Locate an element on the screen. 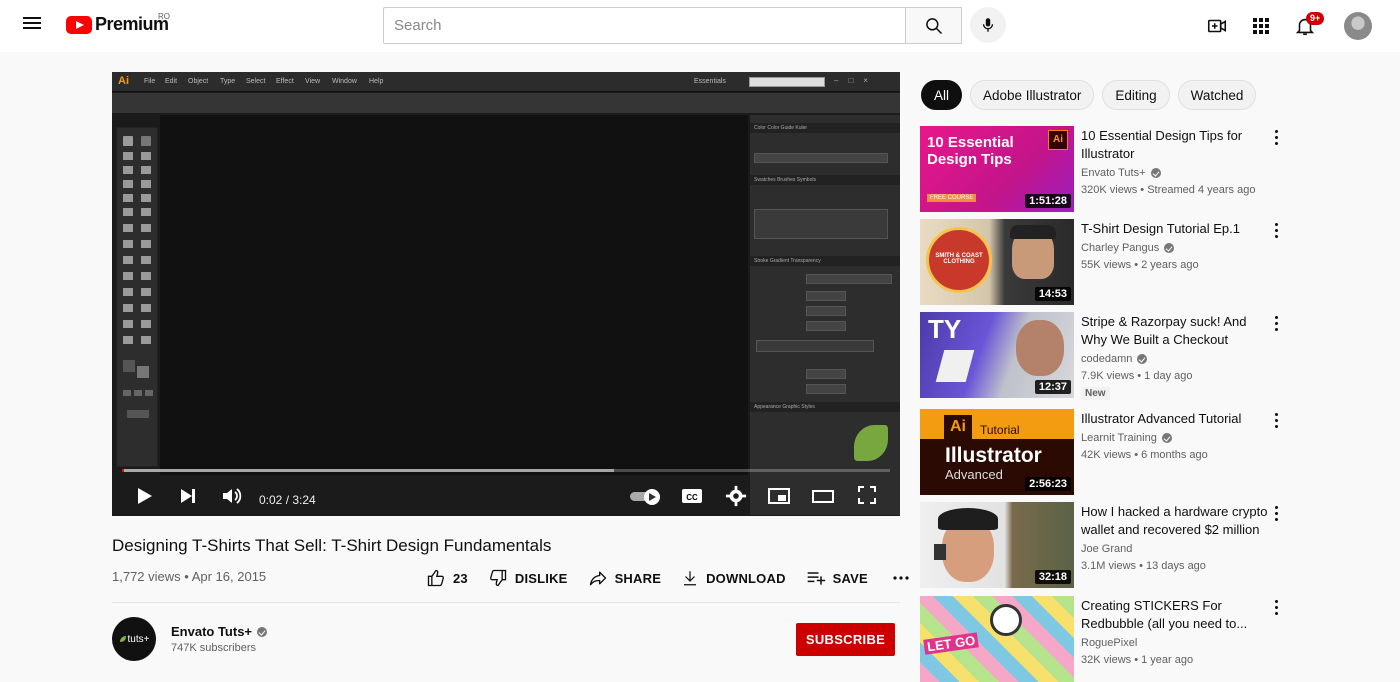 The image size is (1400, 682). video-thumbnail: LET GO is located at coordinates (997, 639).